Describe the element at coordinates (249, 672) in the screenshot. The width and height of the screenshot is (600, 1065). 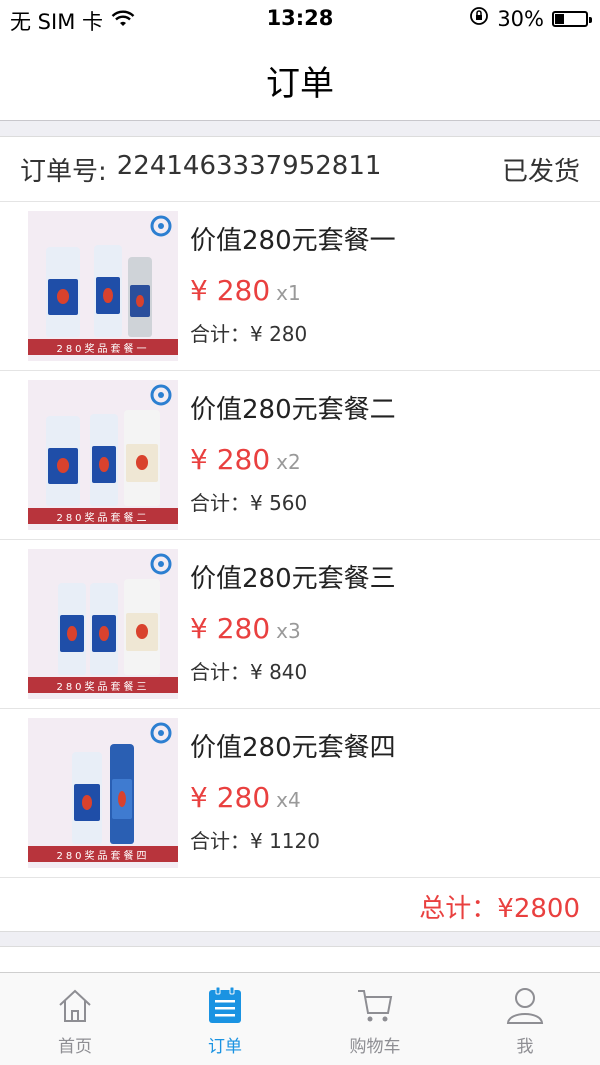
I see `item-subtotal: 合计：¥ 840` at that location.